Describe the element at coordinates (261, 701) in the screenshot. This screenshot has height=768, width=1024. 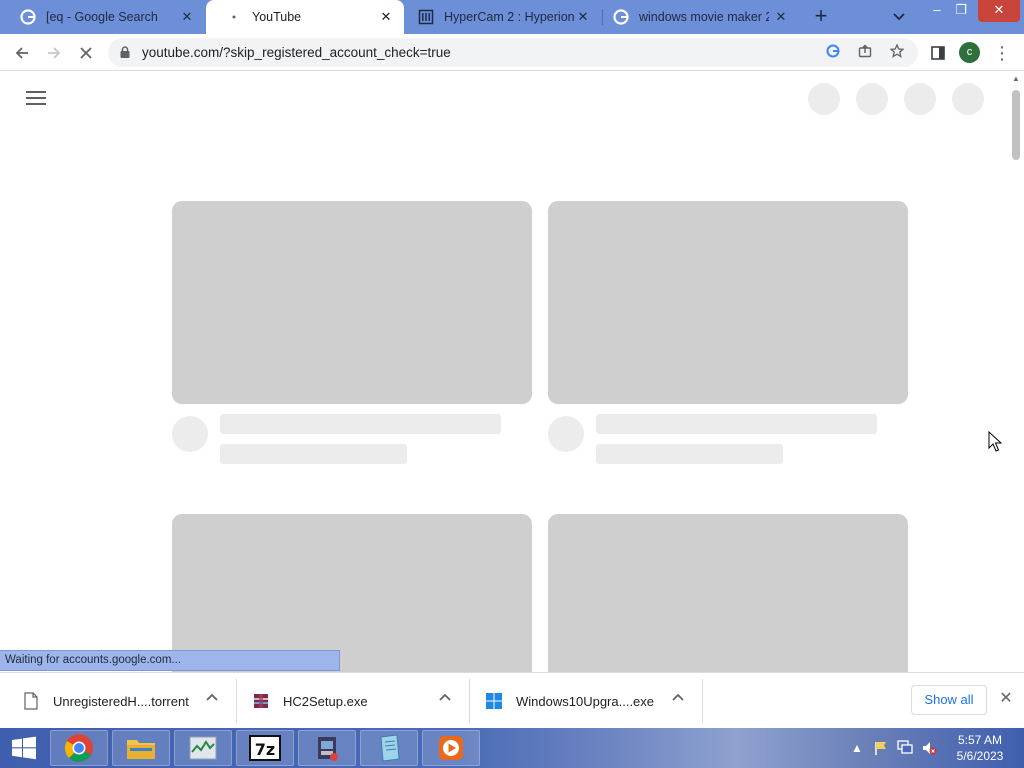
I see `winrar-icon` at that location.